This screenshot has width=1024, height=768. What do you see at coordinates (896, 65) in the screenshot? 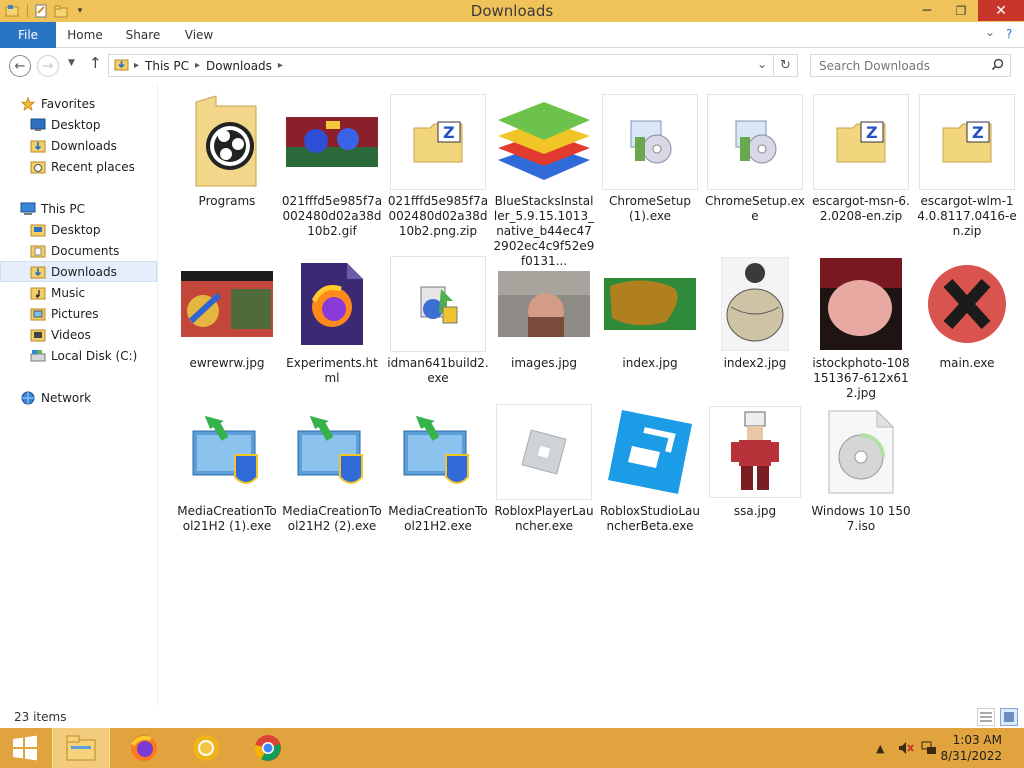
I see `search-input` at bounding box center [896, 65].